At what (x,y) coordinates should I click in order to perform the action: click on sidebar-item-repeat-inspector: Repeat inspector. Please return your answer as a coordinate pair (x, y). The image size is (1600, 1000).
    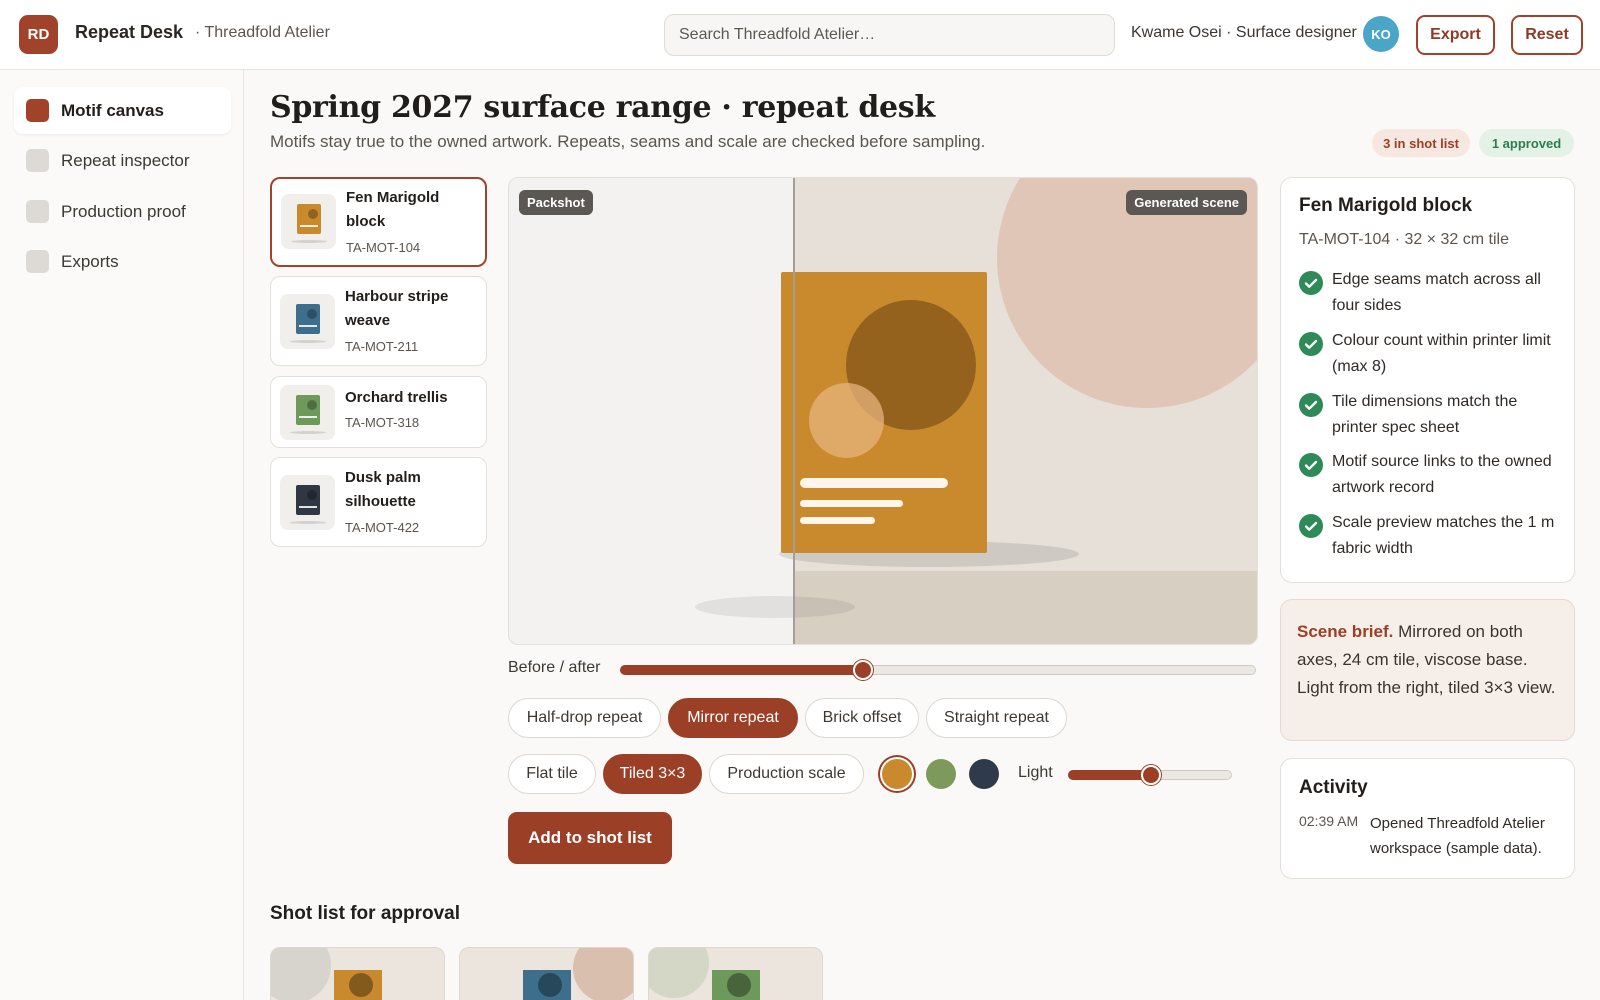
    Looking at the image, I should click on (122, 160).